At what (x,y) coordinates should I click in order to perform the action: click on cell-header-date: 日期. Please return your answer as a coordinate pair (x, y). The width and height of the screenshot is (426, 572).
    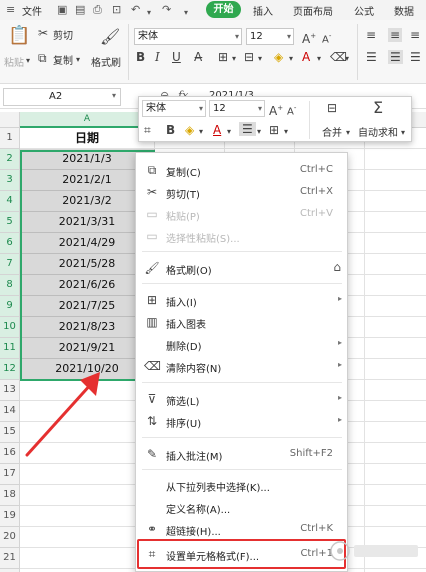
    Looking at the image, I should click on (87, 138).